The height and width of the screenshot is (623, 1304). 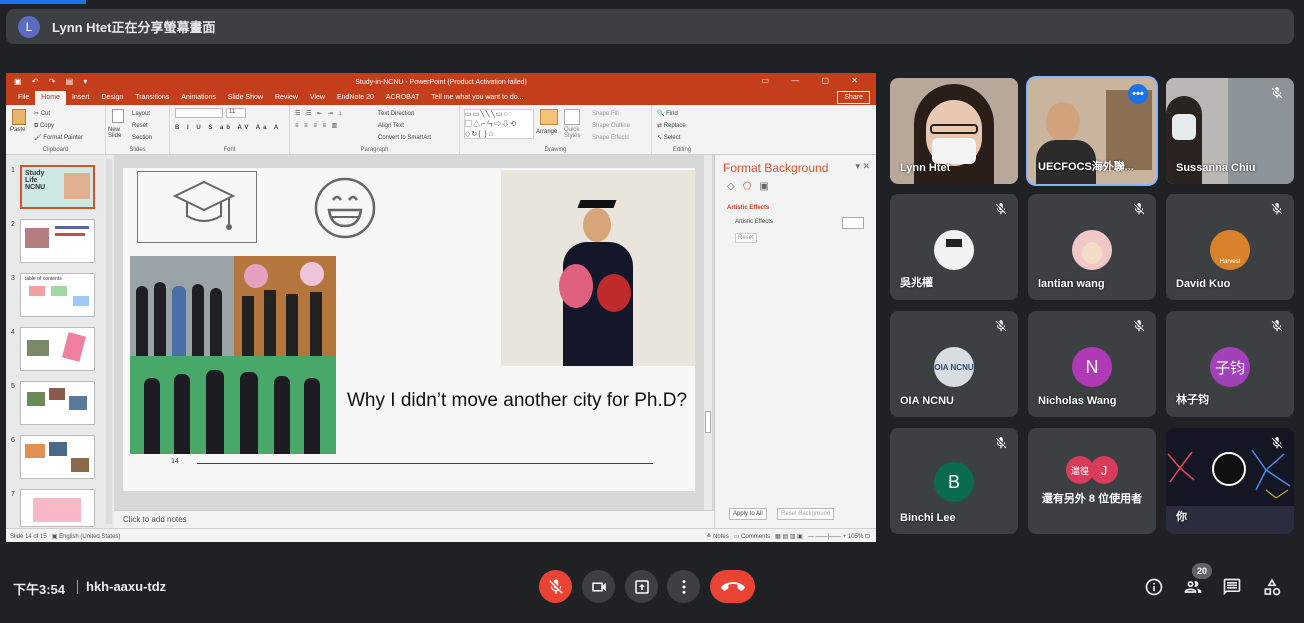 What do you see at coordinates (672, 114) in the screenshot?
I see `find-button: Find` at bounding box center [672, 114].